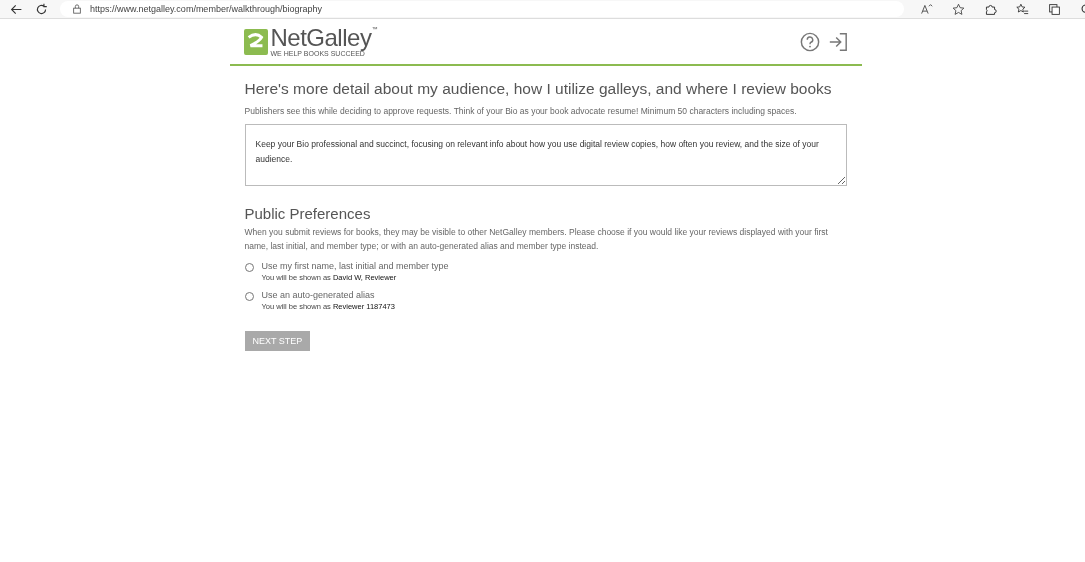 Image resolution: width=1085 pixels, height=562 pixels. What do you see at coordinates (321, 38) in the screenshot?
I see `logo-name: NetGalley` at bounding box center [321, 38].